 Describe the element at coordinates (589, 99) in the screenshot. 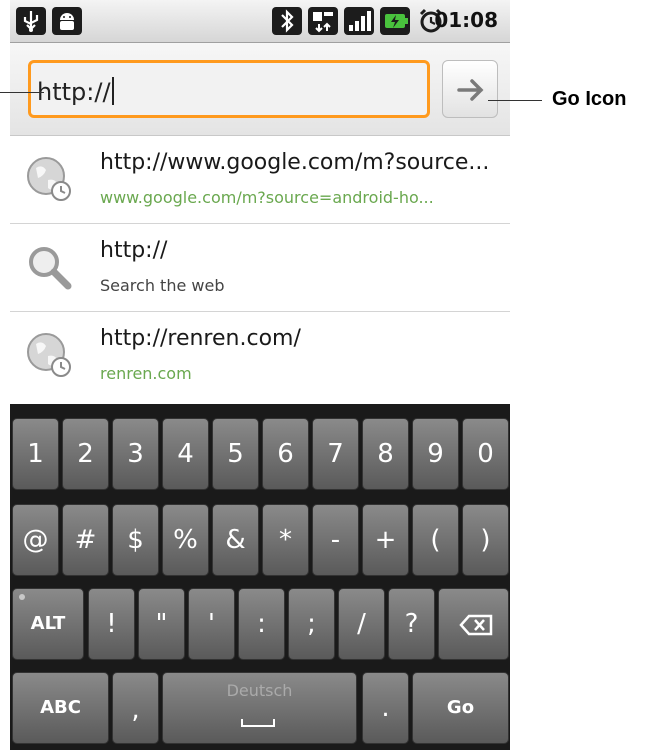

I see `go-icon-label: Go Icon` at that location.